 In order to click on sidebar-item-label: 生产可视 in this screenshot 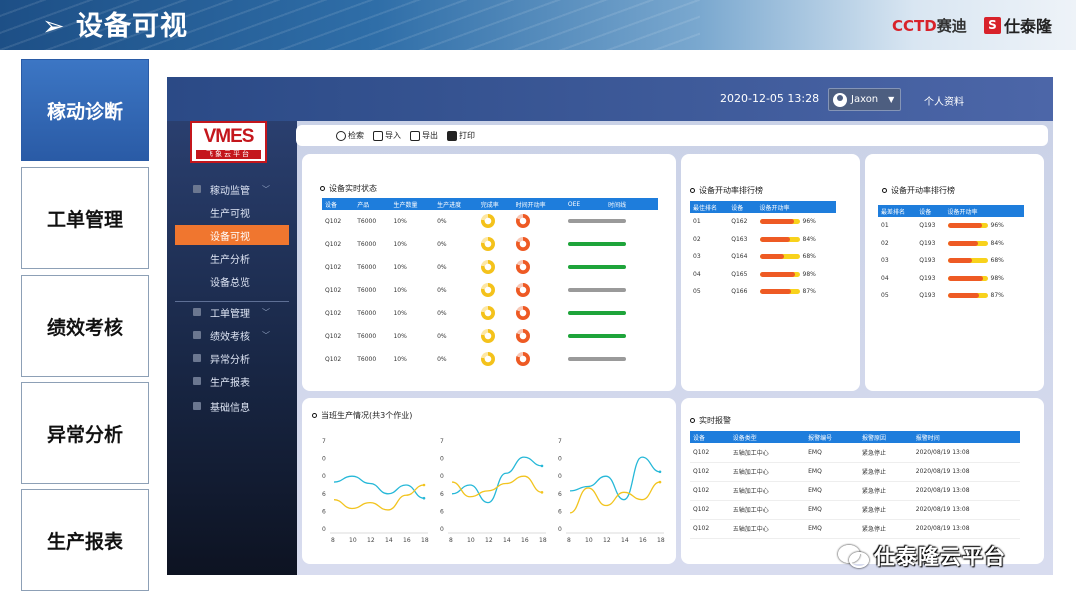, I will do `click(230, 214)`.